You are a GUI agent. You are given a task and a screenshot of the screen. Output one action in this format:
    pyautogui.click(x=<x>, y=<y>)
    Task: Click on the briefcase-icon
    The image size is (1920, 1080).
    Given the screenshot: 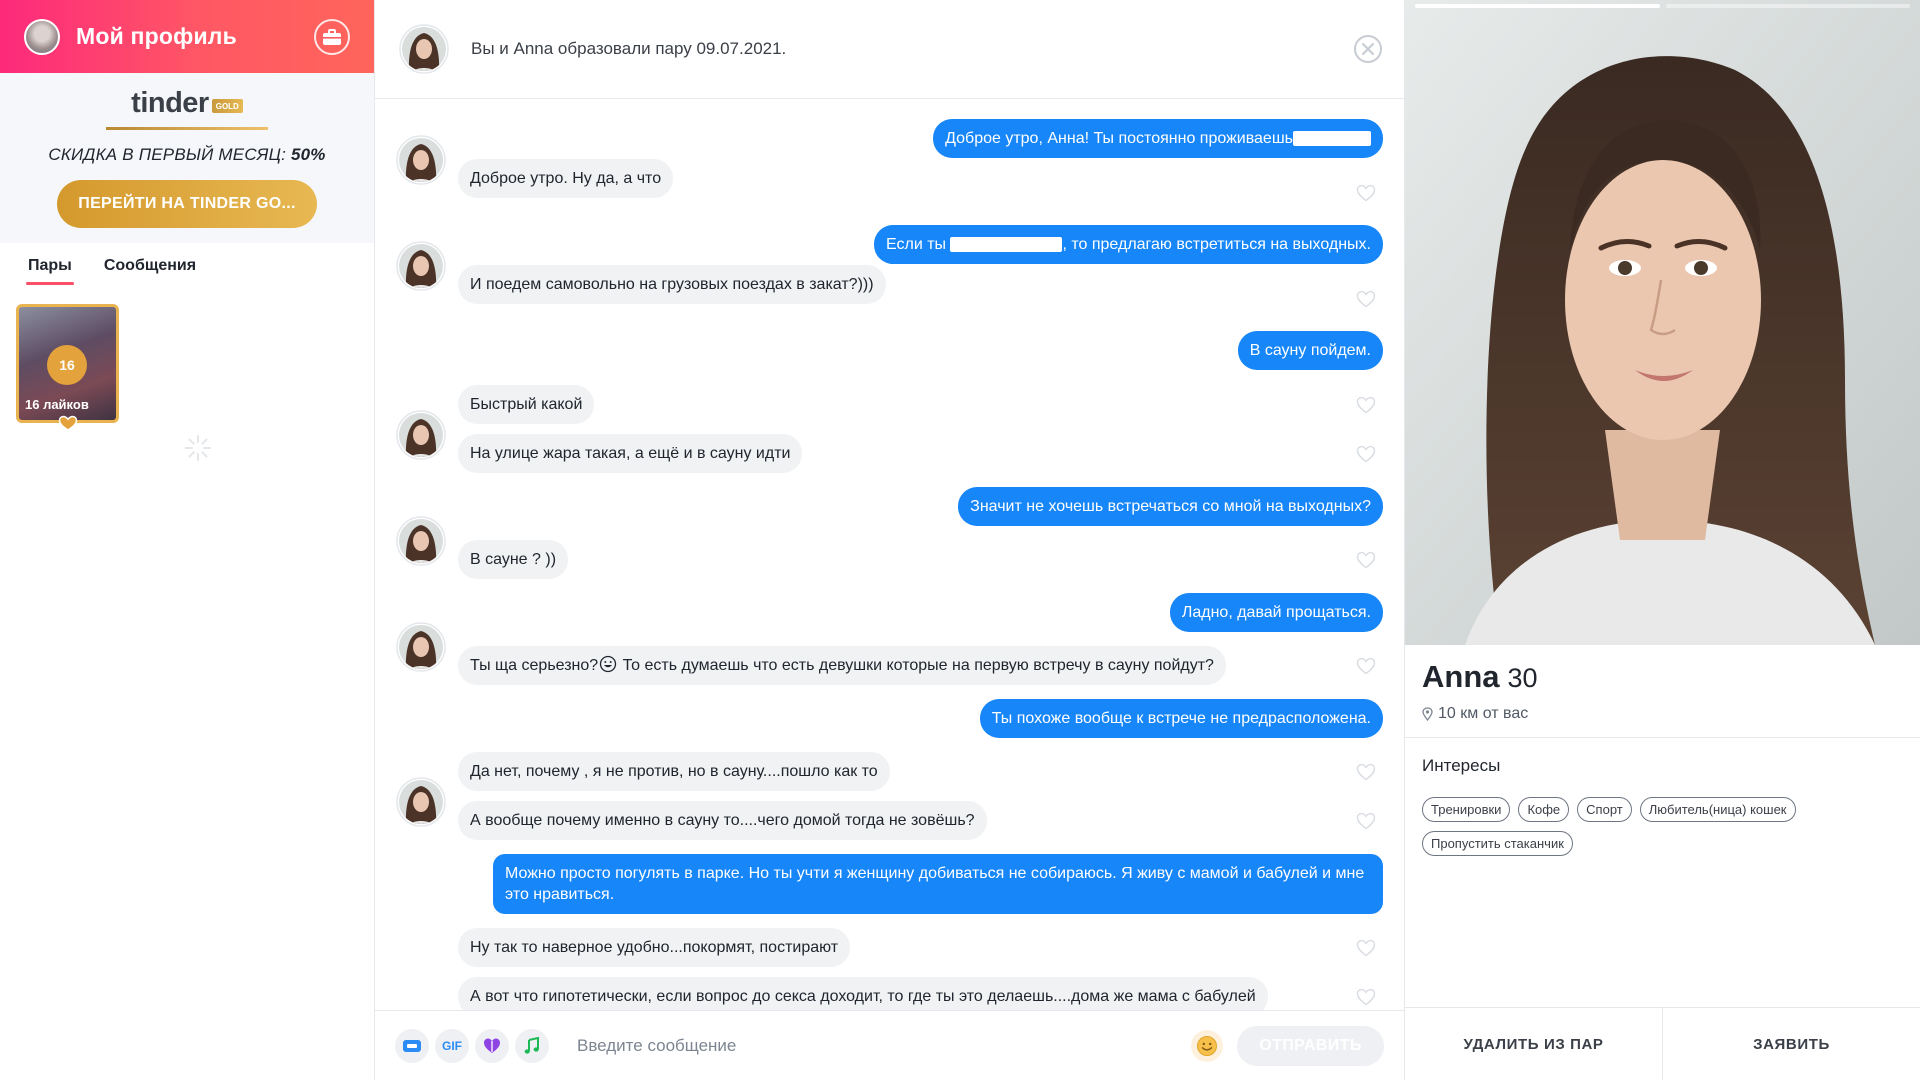 What is the action you would take?
    pyautogui.click(x=332, y=36)
    